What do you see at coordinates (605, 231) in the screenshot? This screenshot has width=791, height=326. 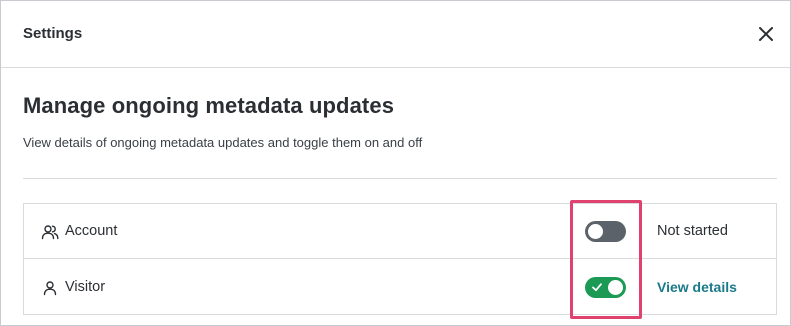 I see `account-toggle` at bounding box center [605, 231].